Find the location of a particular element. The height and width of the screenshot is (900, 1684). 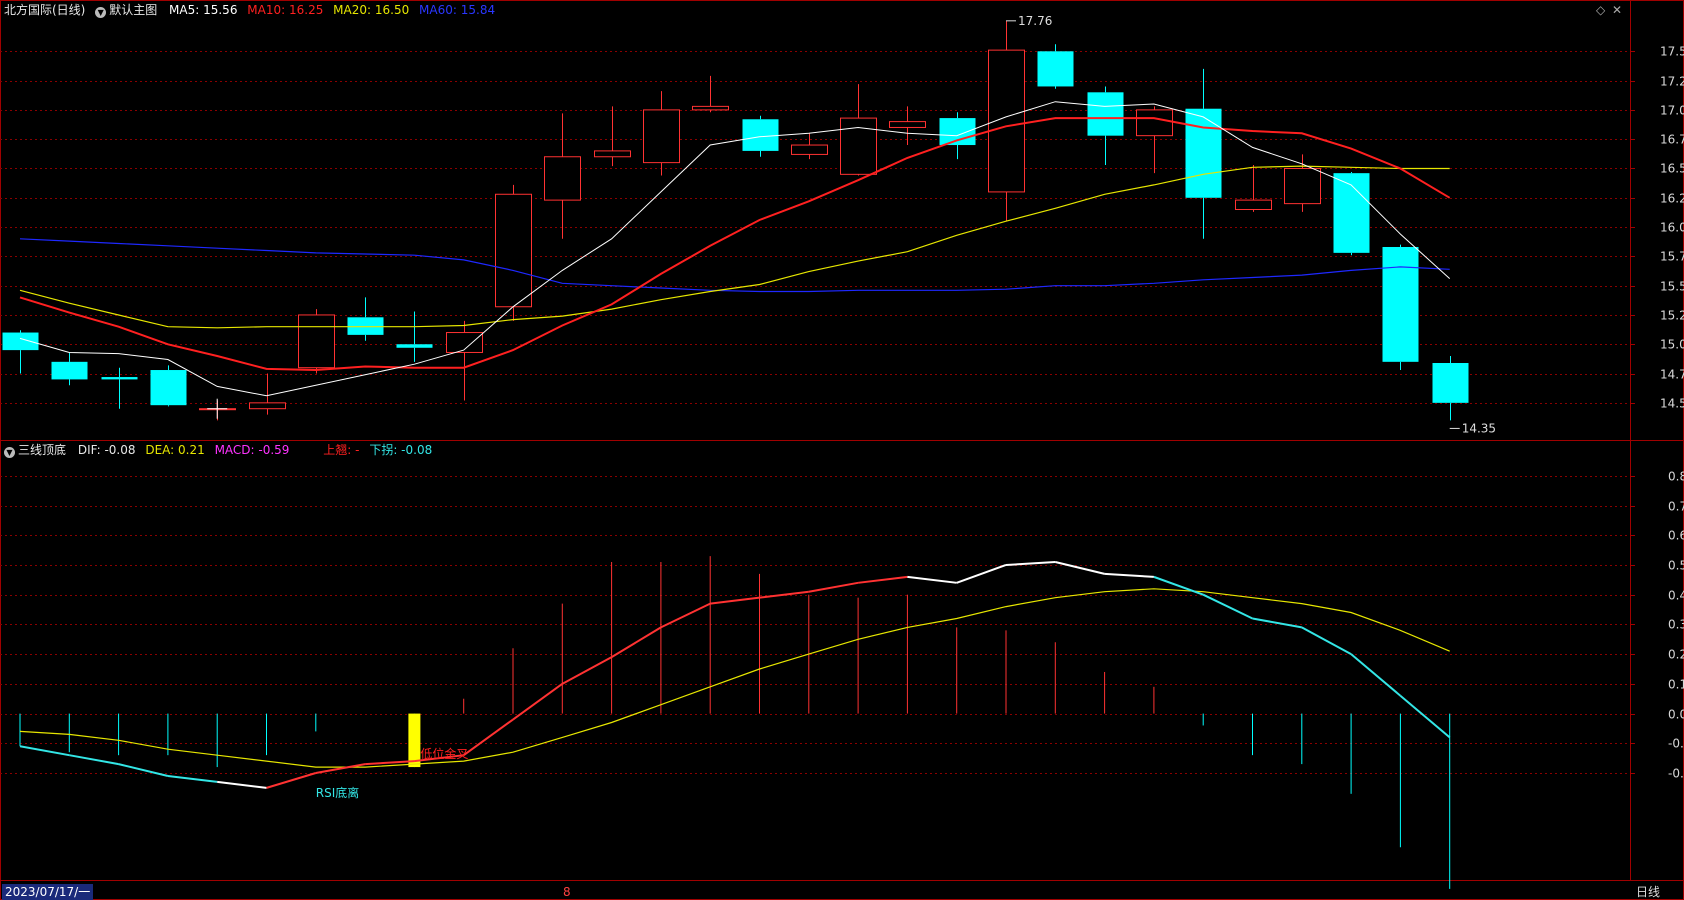

template-toggle: ▼ 默认主图 is located at coordinates (131, 10).